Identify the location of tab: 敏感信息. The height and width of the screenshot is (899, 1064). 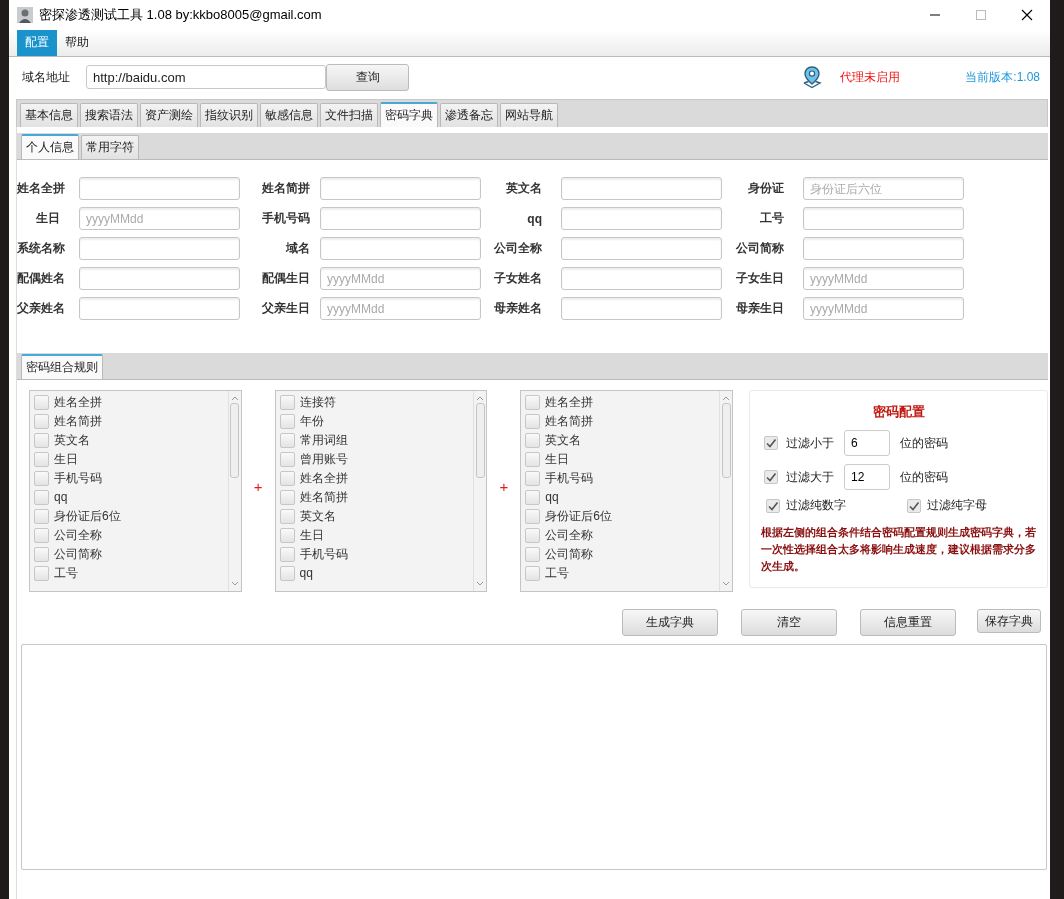
(289, 115).